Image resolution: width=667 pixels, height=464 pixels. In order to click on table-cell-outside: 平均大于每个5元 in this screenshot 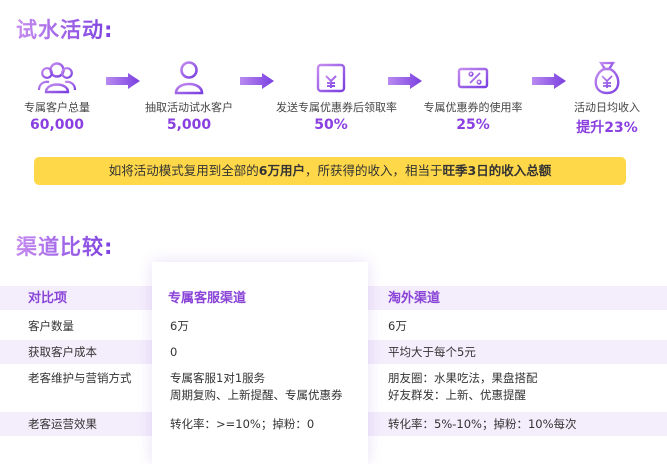, I will do `click(432, 352)`.